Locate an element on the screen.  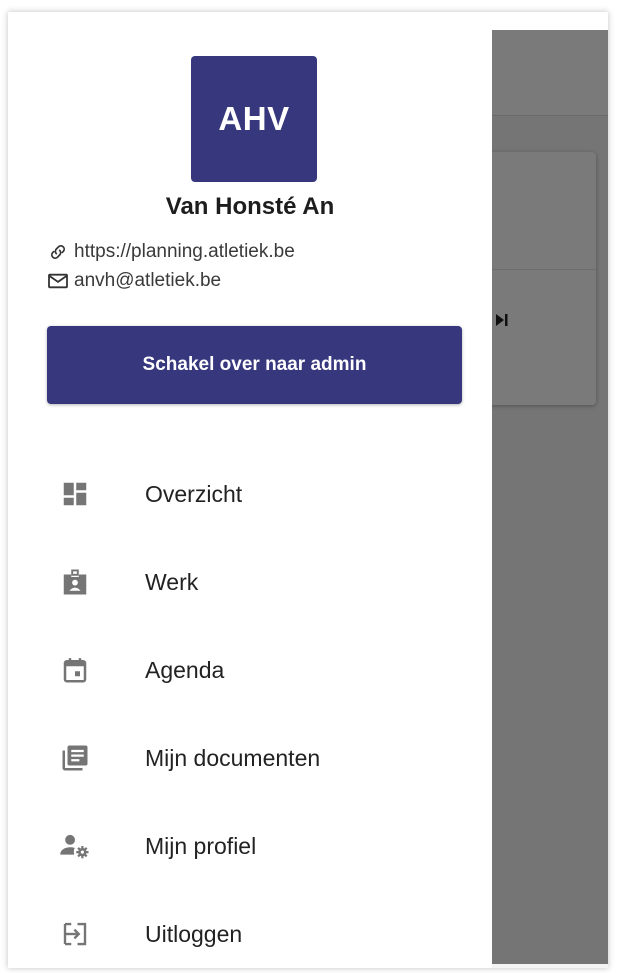
badge-icon is located at coordinates (75, 582).